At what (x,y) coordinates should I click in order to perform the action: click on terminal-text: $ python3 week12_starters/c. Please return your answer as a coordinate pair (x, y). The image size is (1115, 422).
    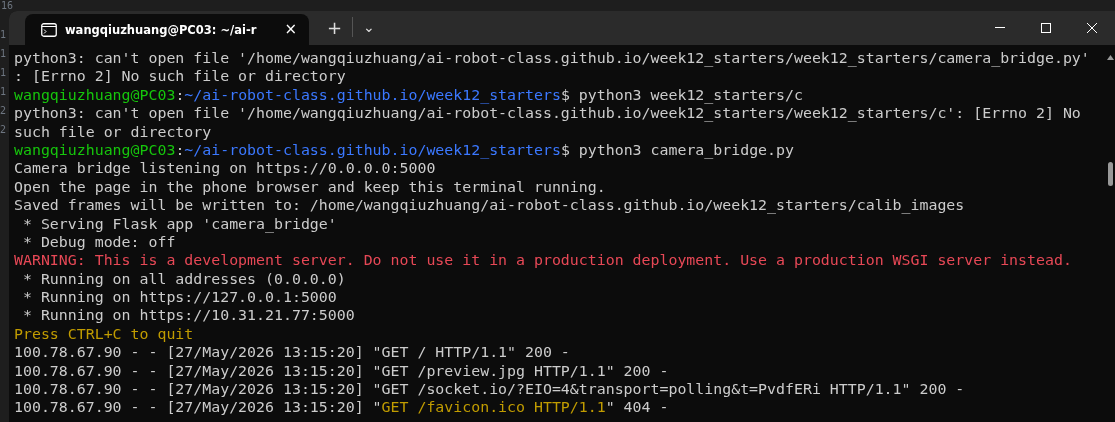
    Looking at the image, I should click on (681, 94).